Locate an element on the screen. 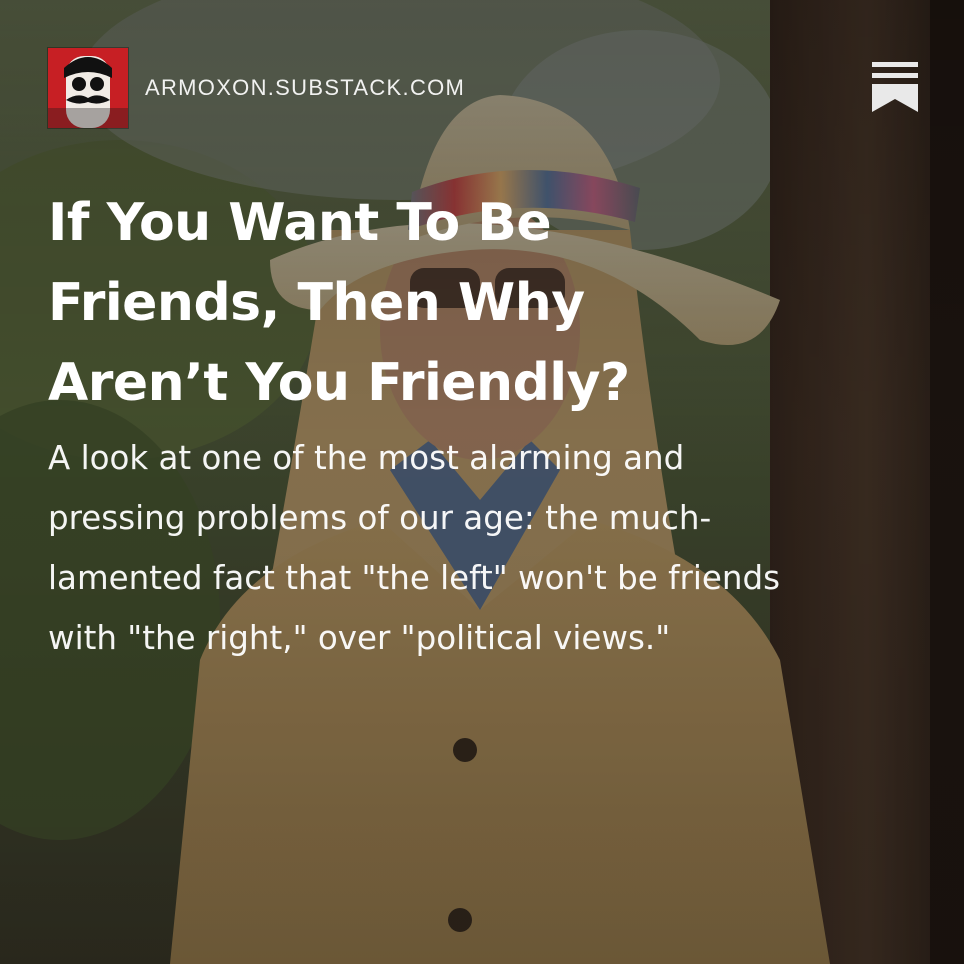 The height and width of the screenshot is (964, 964). bookmark-icon is located at coordinates (895, 87).